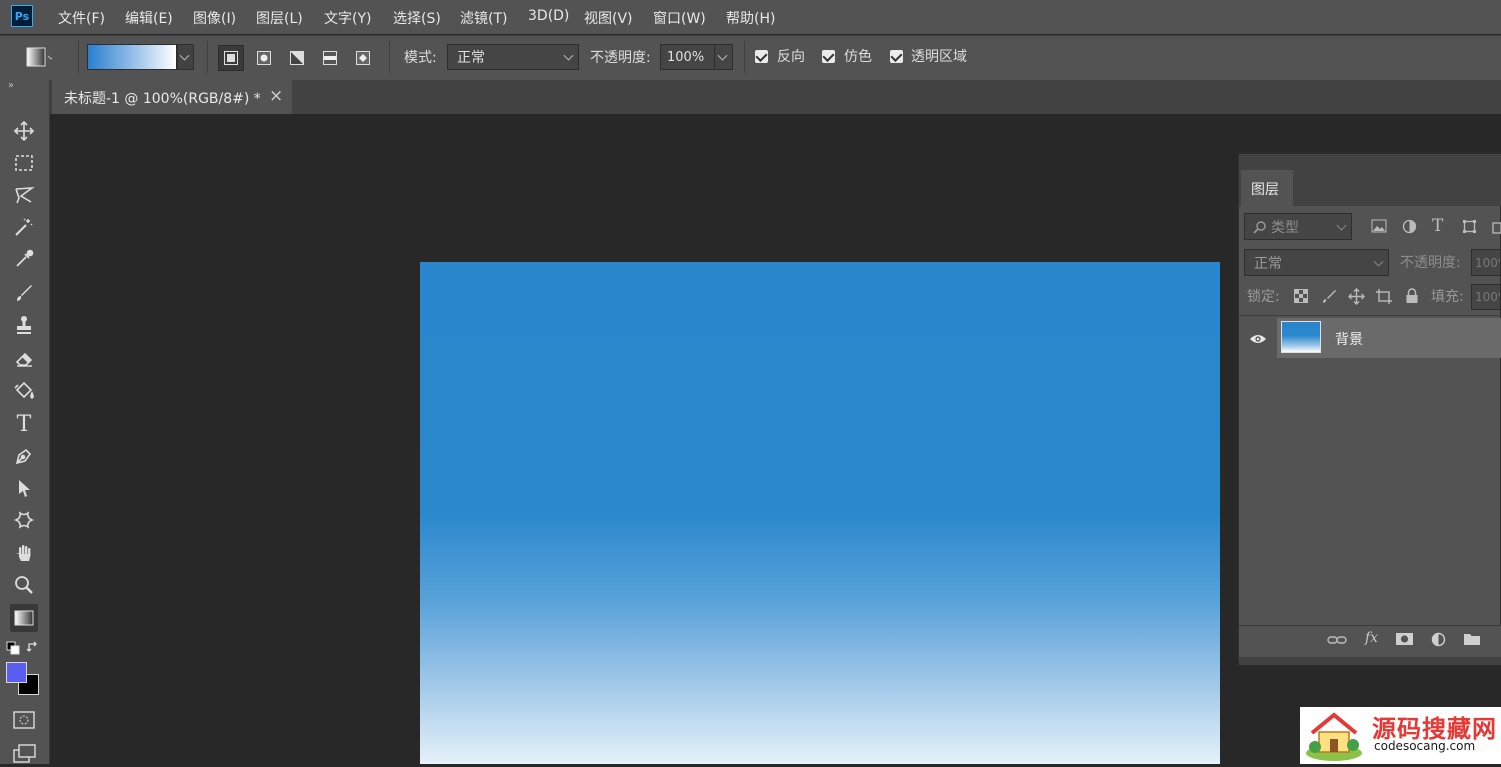 The height and width of the screenshot is (767, 1501). I want to click on screen-mode-icon, so click(25, 755).